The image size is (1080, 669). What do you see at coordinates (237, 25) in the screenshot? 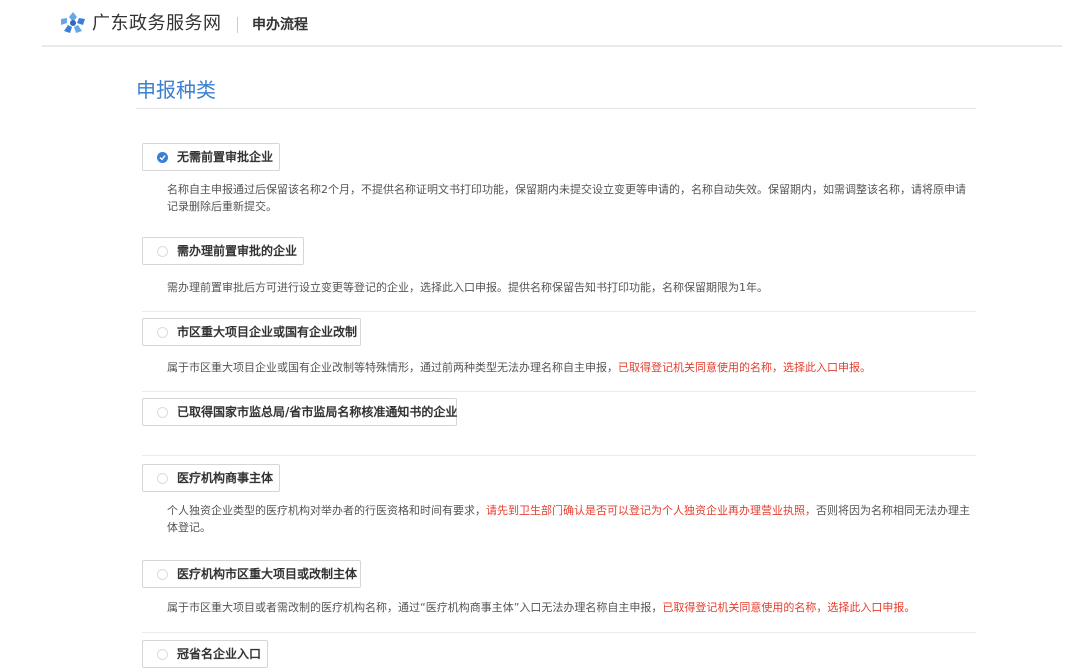
I see `header-separator` at bounding box center [237, 25].